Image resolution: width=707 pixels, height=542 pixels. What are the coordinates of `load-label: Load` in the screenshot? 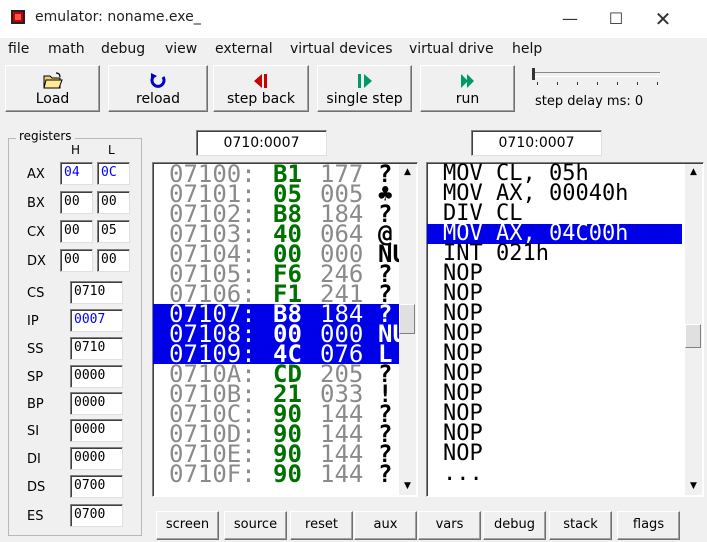 It's located at (52, 99).